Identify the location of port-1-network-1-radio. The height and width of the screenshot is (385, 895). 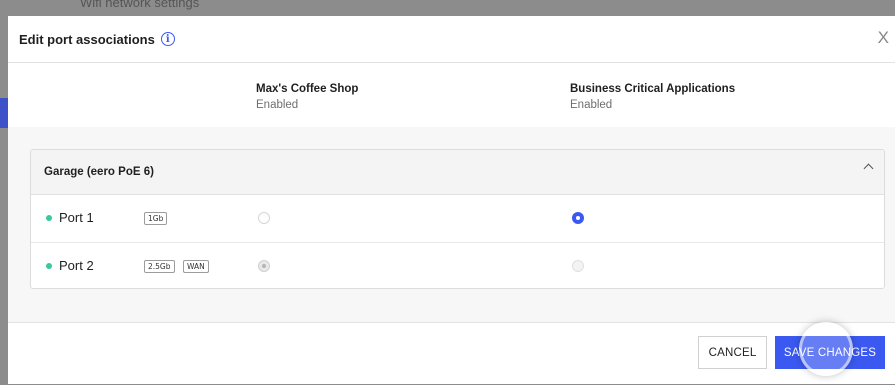
(264, 218).